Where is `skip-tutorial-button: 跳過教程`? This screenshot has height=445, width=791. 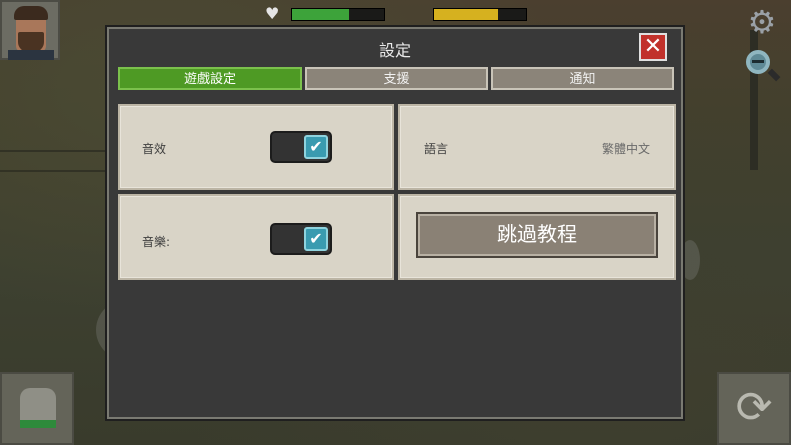
skip-tutorial-button: 跳過教程 is located at coordinates (537, 235).